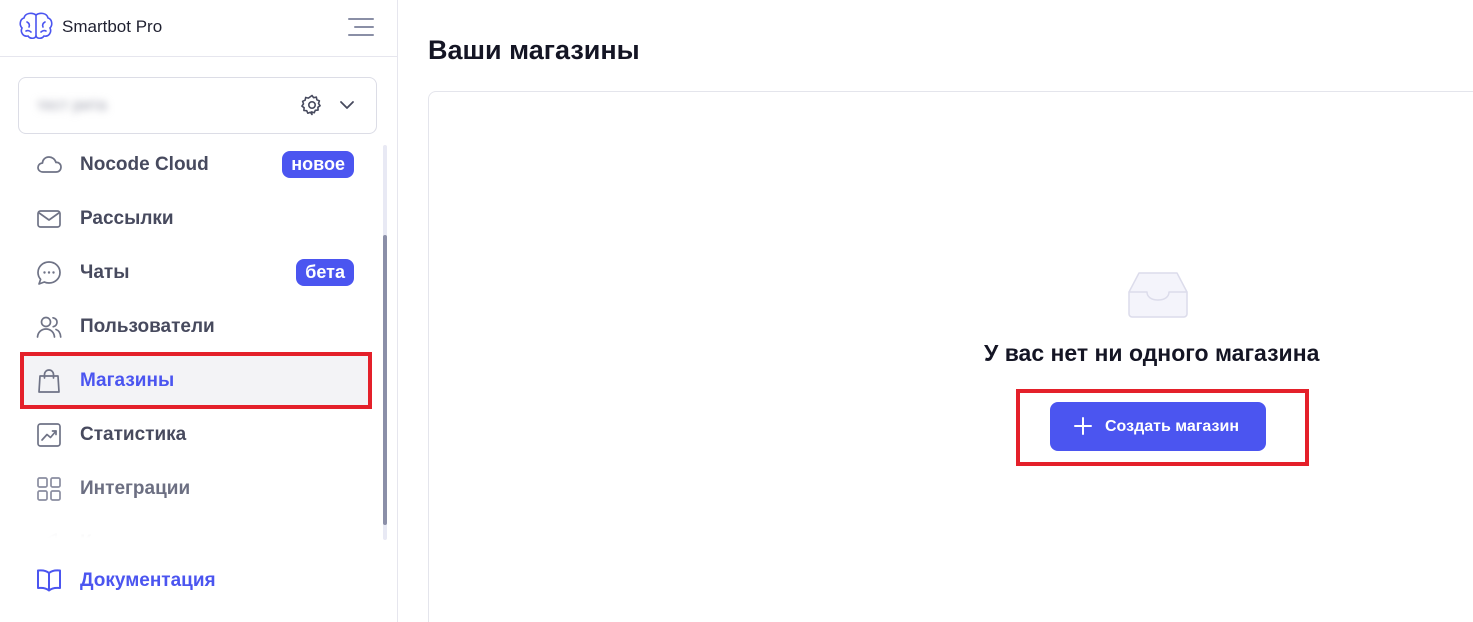 Image resolution: width=1473 pixels, height=622 pixels. What do you see at coordinates (49, 219) in the screenshot?
I see `mail-icon` at bounding box center [49, 219].